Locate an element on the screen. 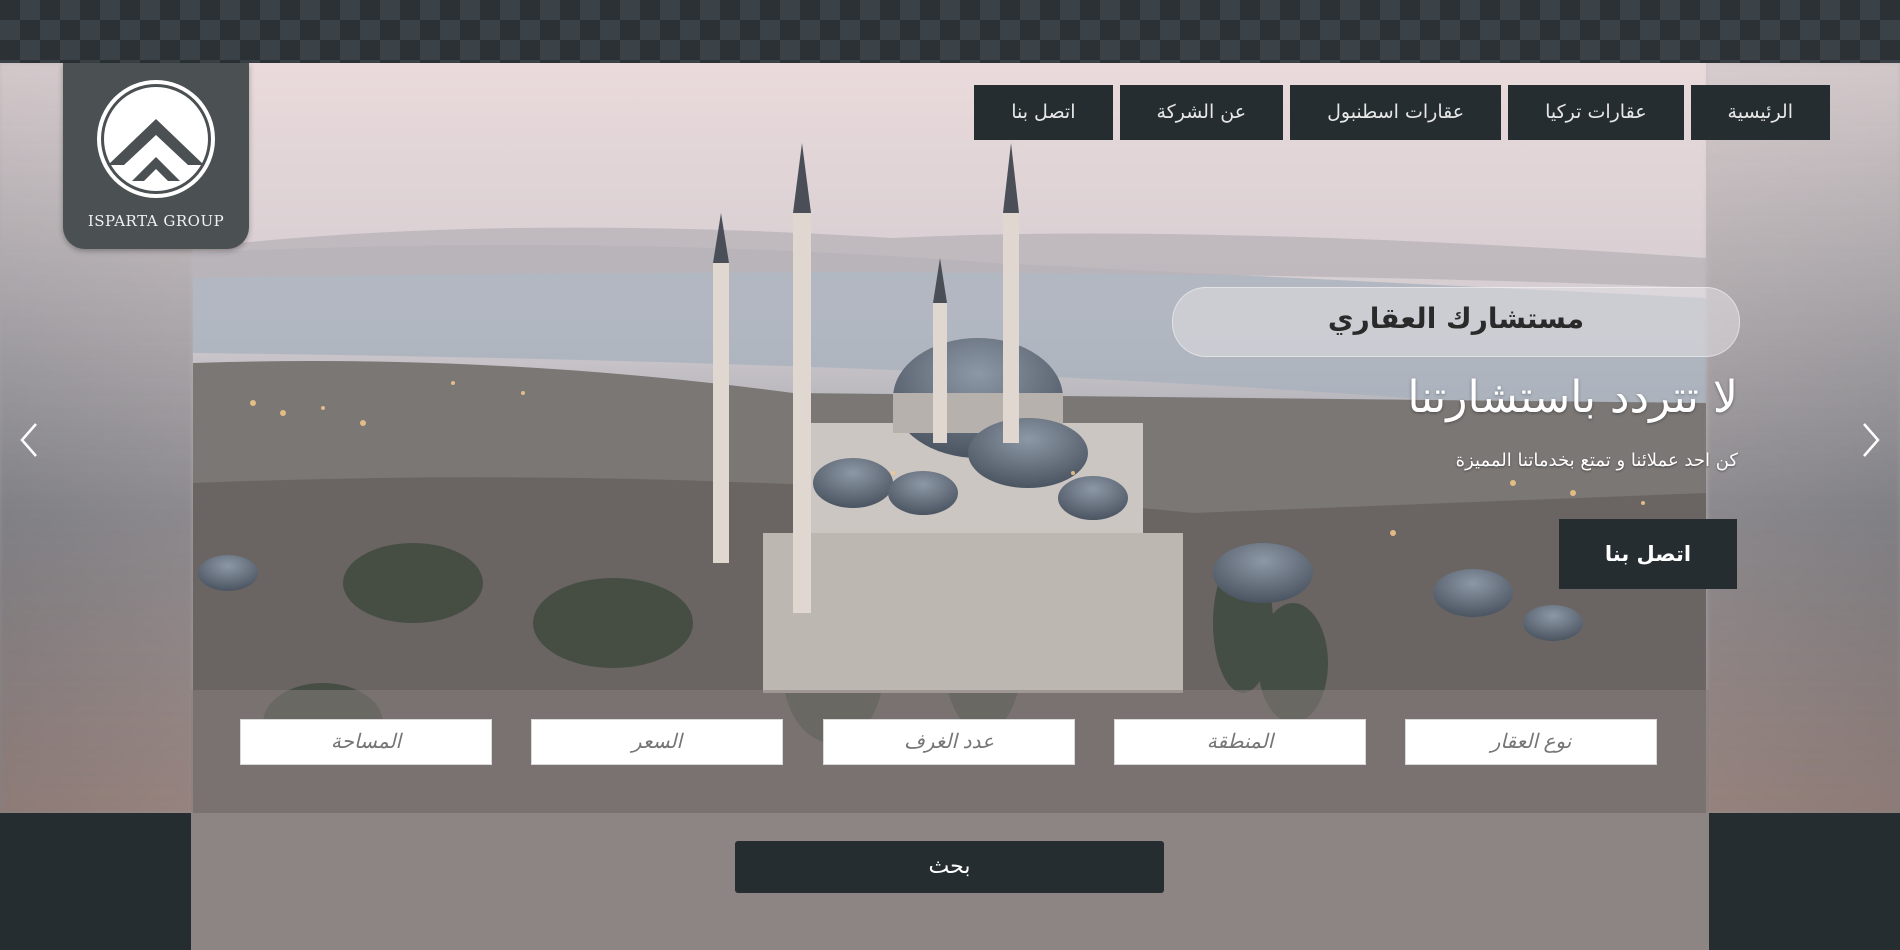 This screenshot has width=1900, height=950. top-pattern-strip is located at coordinates (950, 31).